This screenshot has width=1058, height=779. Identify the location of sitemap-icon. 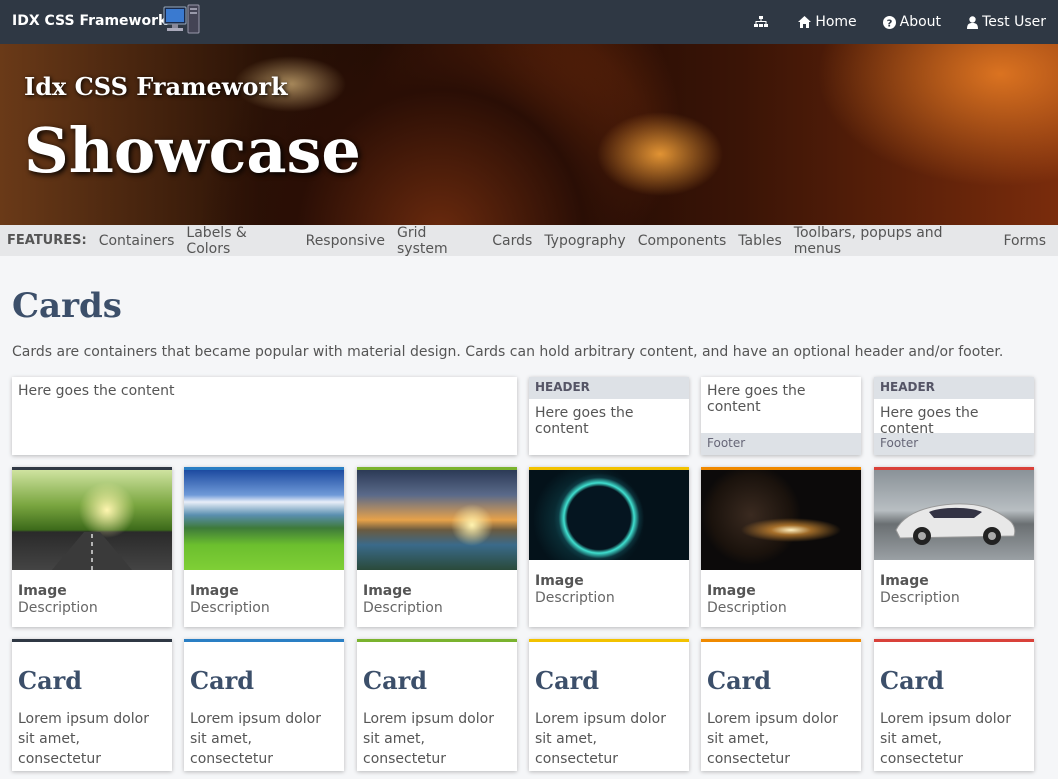
(761, 21).